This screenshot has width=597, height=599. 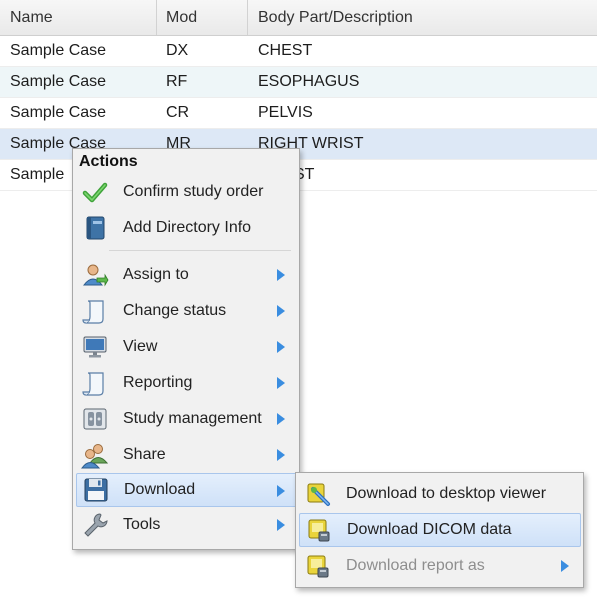 I want to click on submenu-item-label: Download DICOM data, so click(x=429, y=529).